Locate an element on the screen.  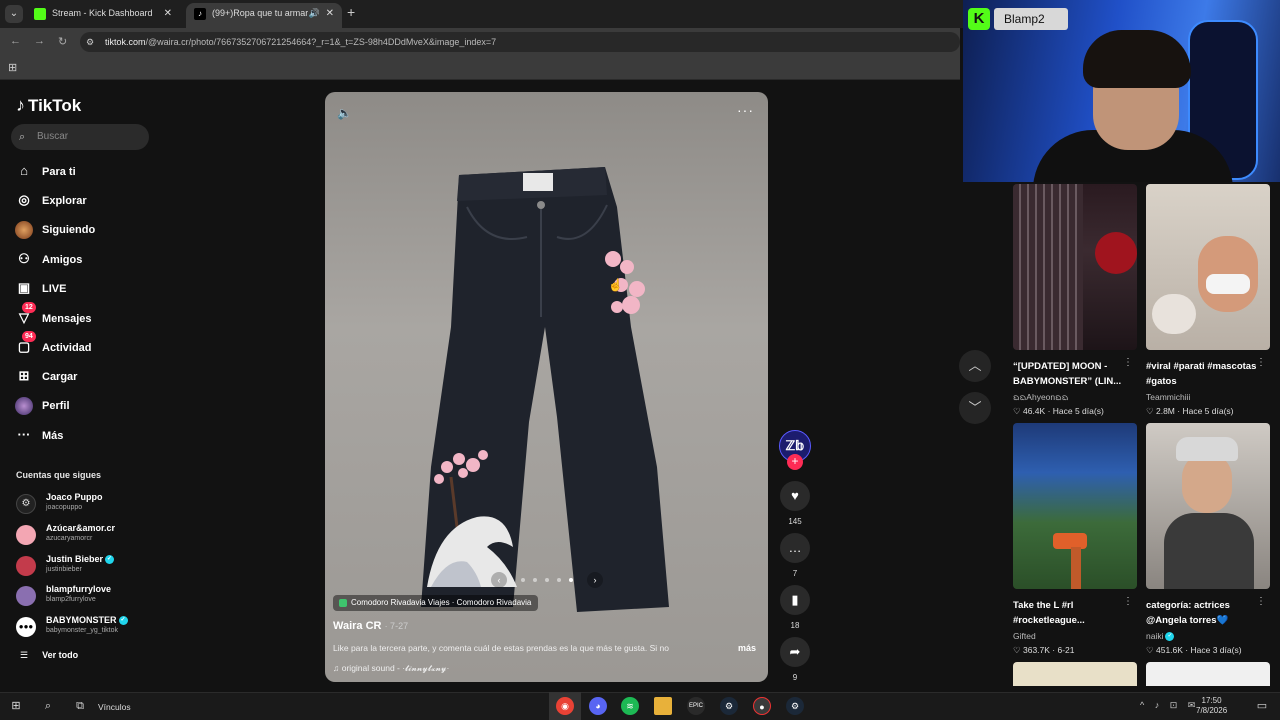
video-channel: naiki ✓ is located at coordinates (1160, 636).